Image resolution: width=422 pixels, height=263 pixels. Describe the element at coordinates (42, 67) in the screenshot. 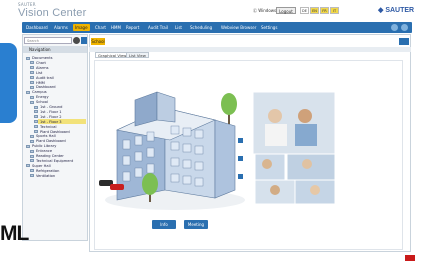

I see `sidebar-item-label: Alarms` at that location.